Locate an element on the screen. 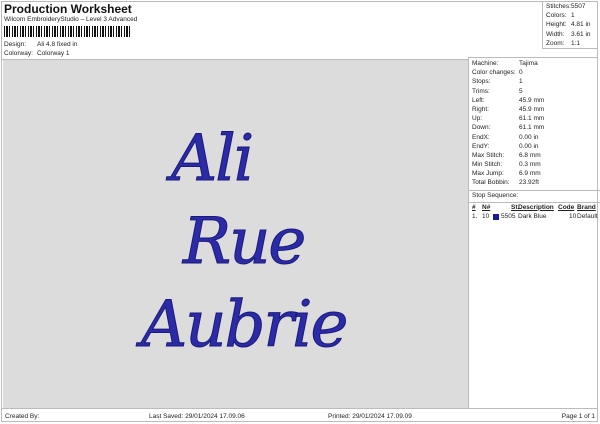 This screenshot has width=600, height=424. machine-info-row: Min Stitch: 0.3 mm is located at coordinates (535, 165).